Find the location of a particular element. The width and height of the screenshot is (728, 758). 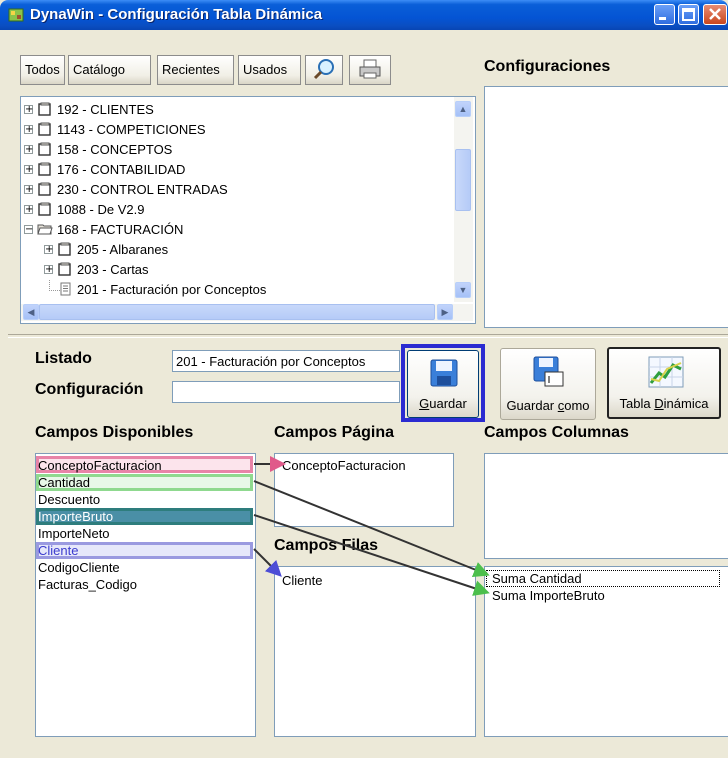

drag-arrows-overlay is located at coordinates (371, 526).